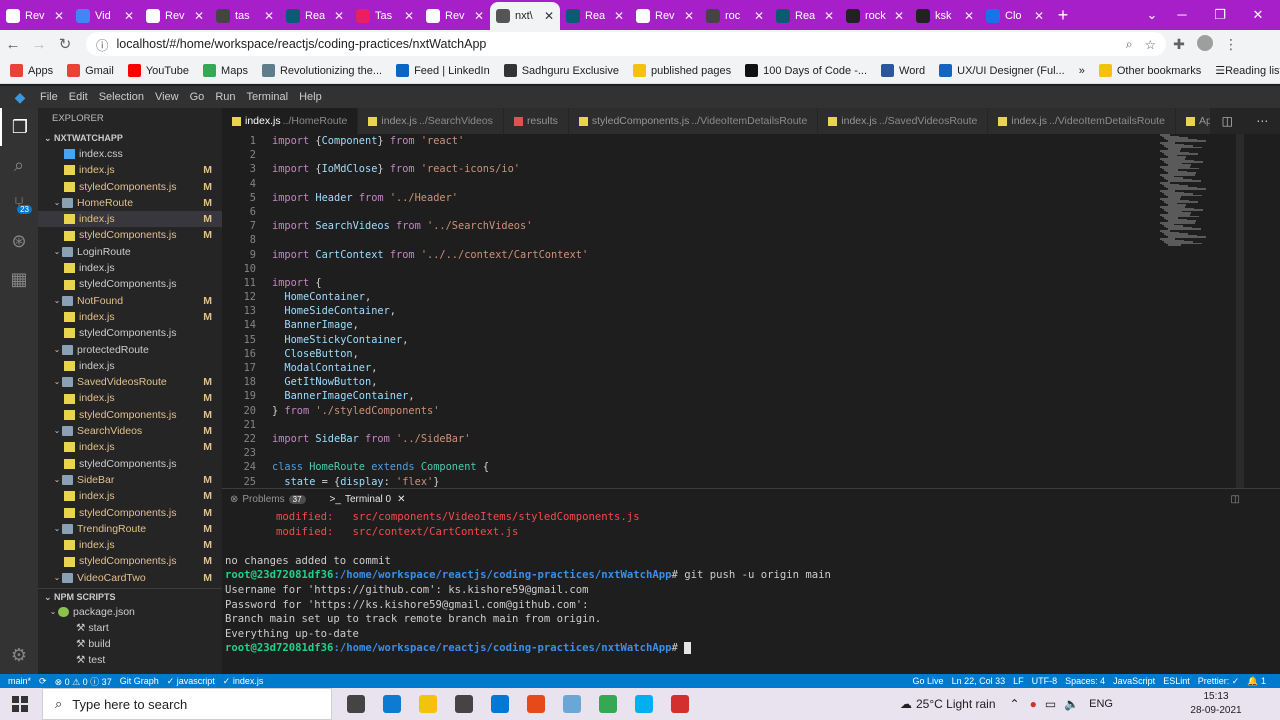 This screenshot has width=1280, height=720. What do you see at coordinates (20, 704) in the screenshot?
I see `windows-start-icon` at bounding box center [20, 704].